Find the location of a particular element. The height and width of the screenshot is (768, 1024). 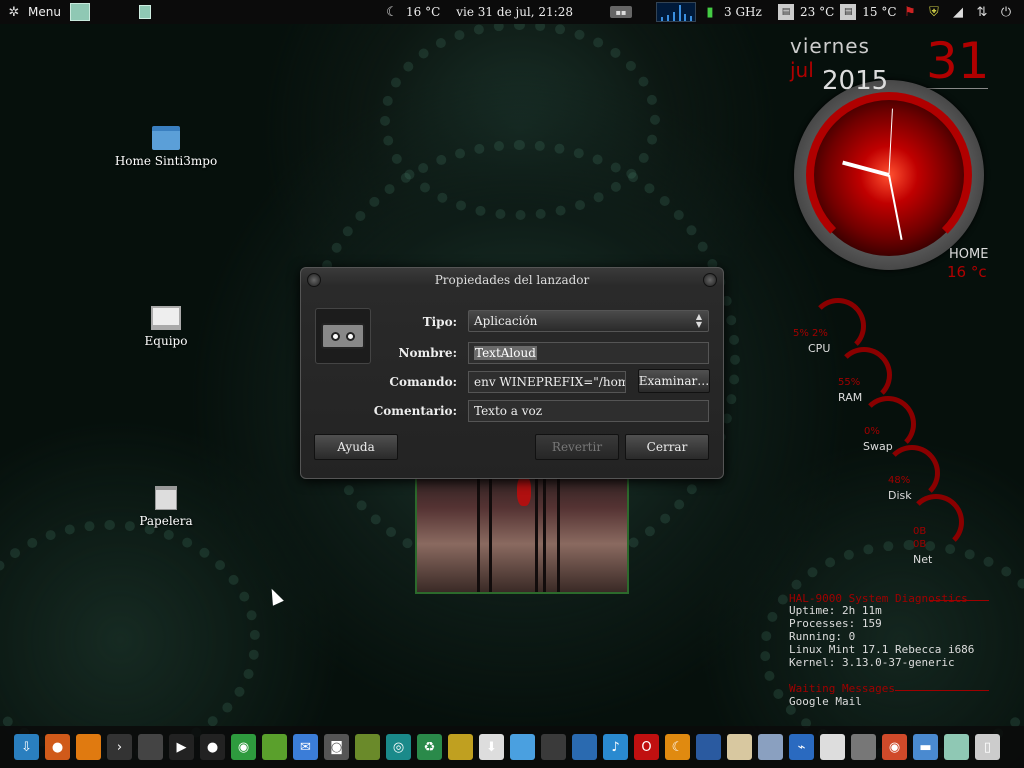

package-icon is located at coordinates (832, 747).